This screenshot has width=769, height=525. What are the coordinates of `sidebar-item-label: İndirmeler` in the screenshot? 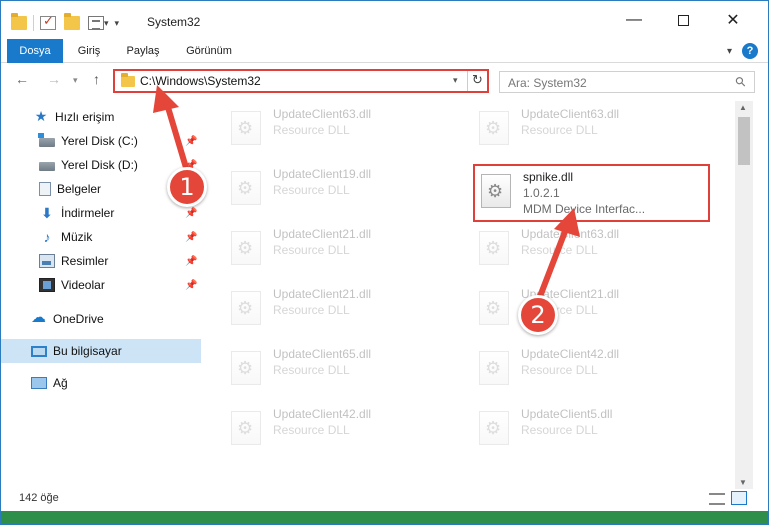 It's located at (88, 213).